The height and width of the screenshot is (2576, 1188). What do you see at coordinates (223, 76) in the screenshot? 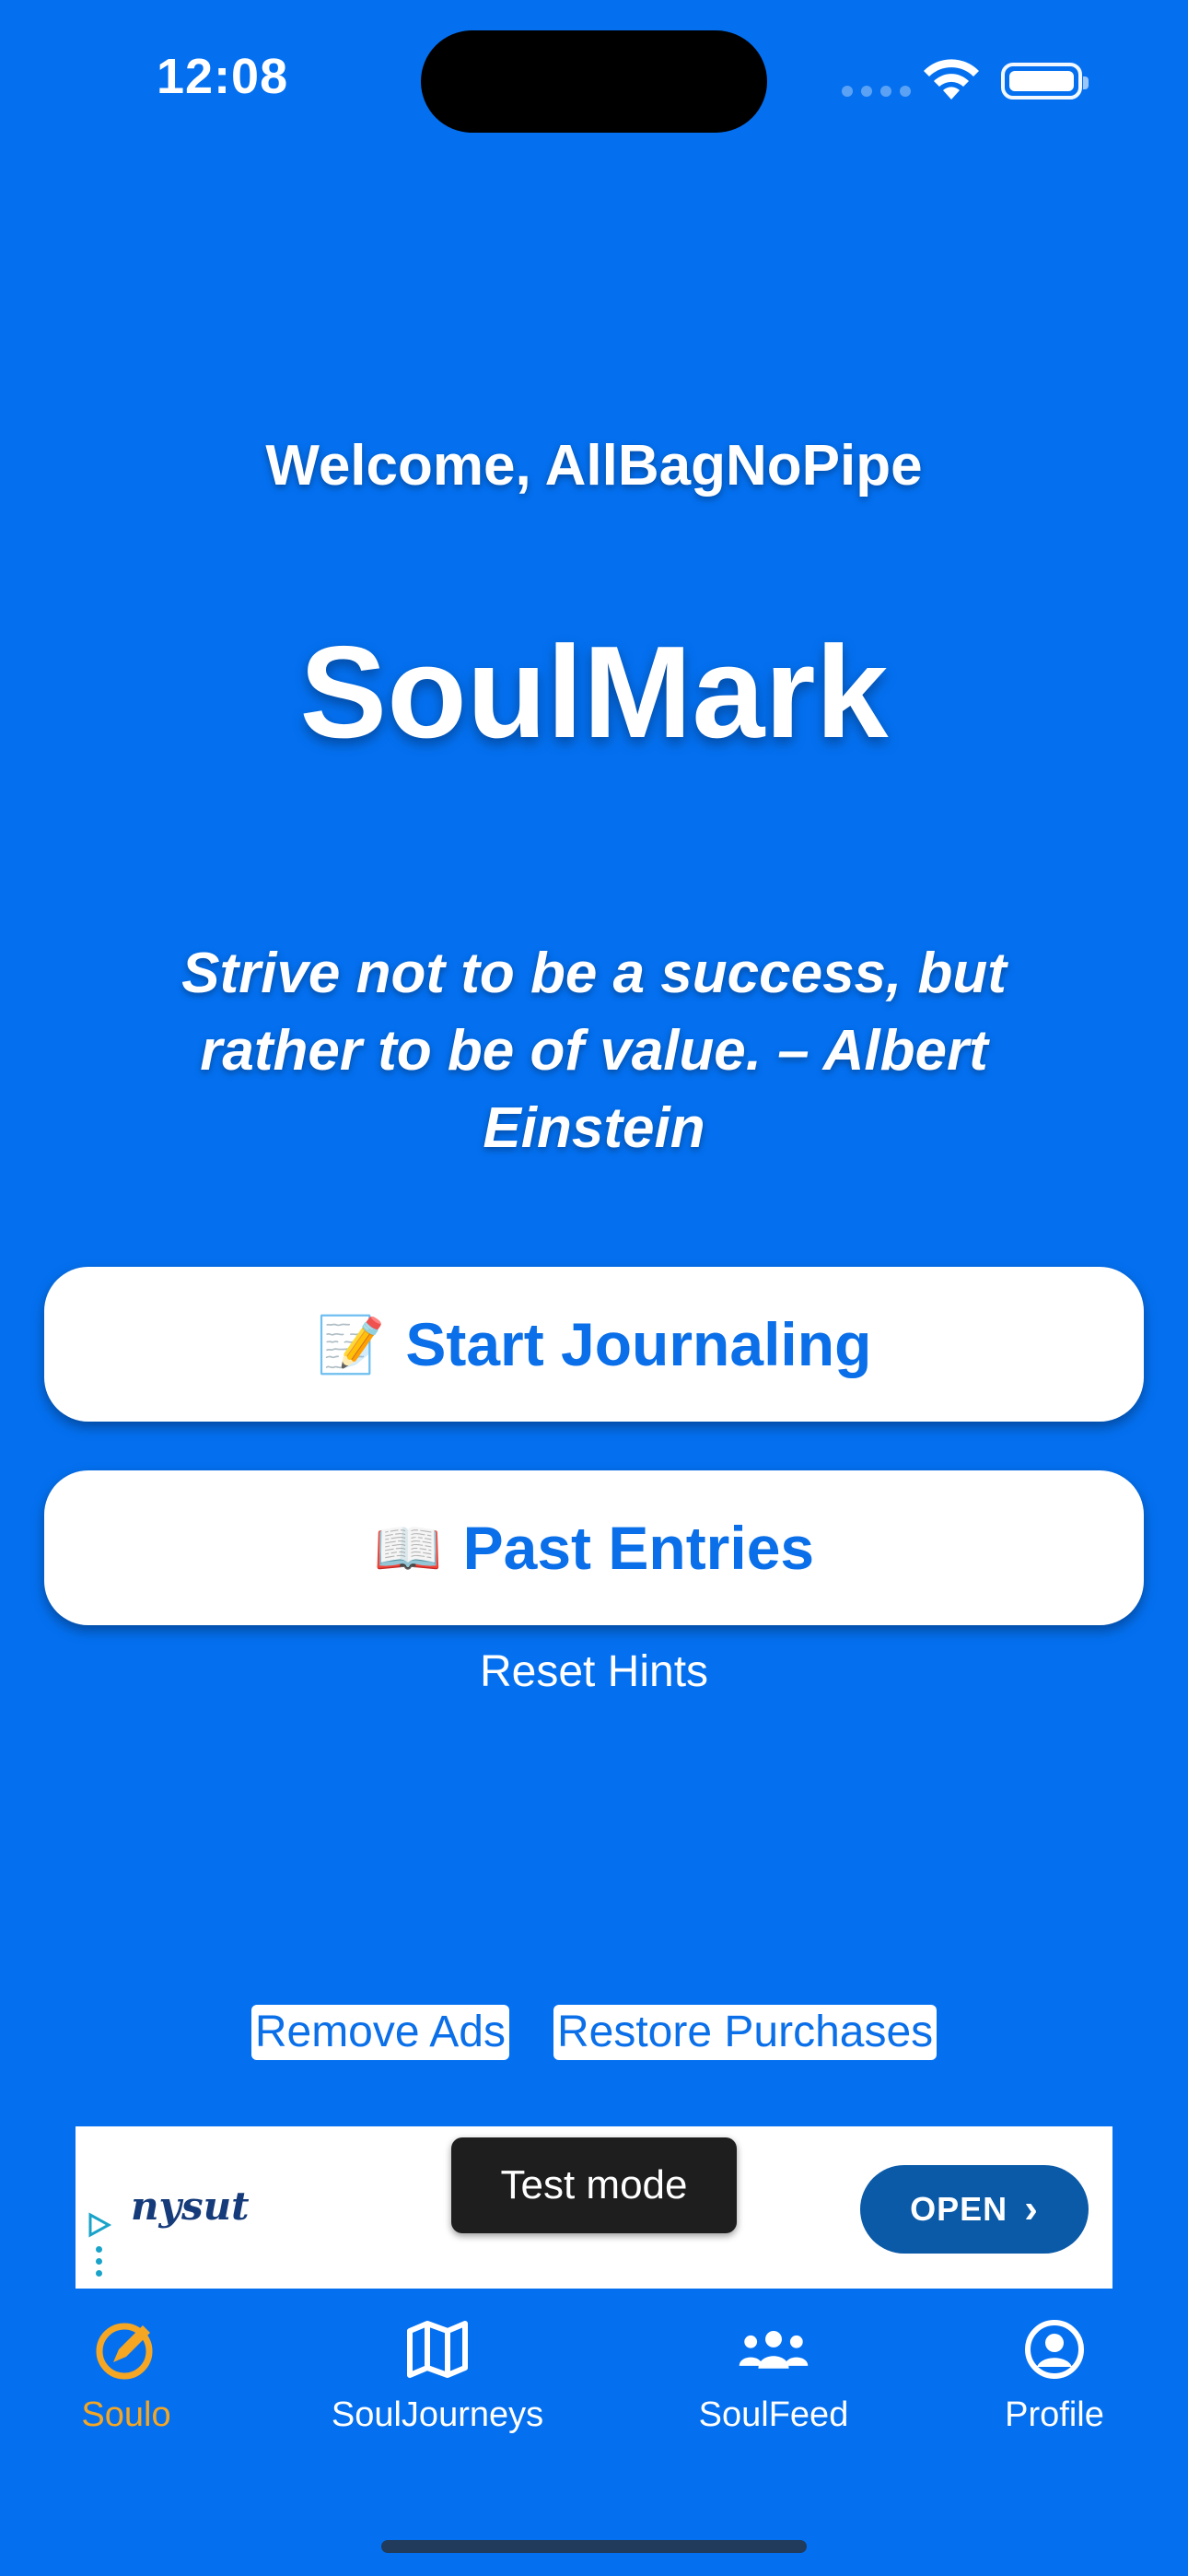
I see `status-time: 12:08` at bounding box center [223, 76].